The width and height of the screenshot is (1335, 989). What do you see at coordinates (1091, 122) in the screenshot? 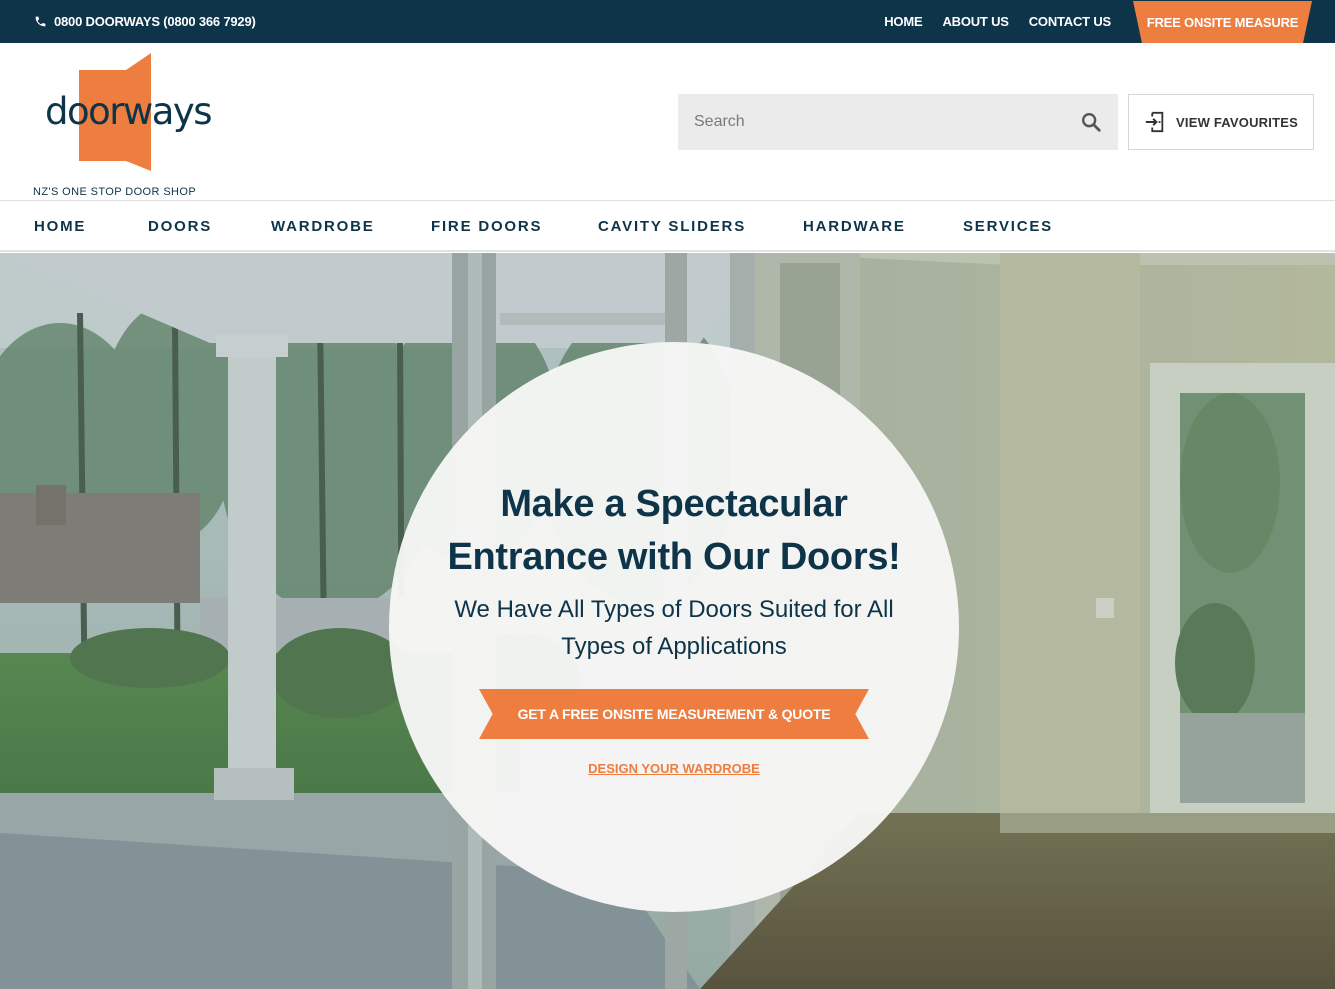
I see `search-icon` at bounding box center [1091, 122].